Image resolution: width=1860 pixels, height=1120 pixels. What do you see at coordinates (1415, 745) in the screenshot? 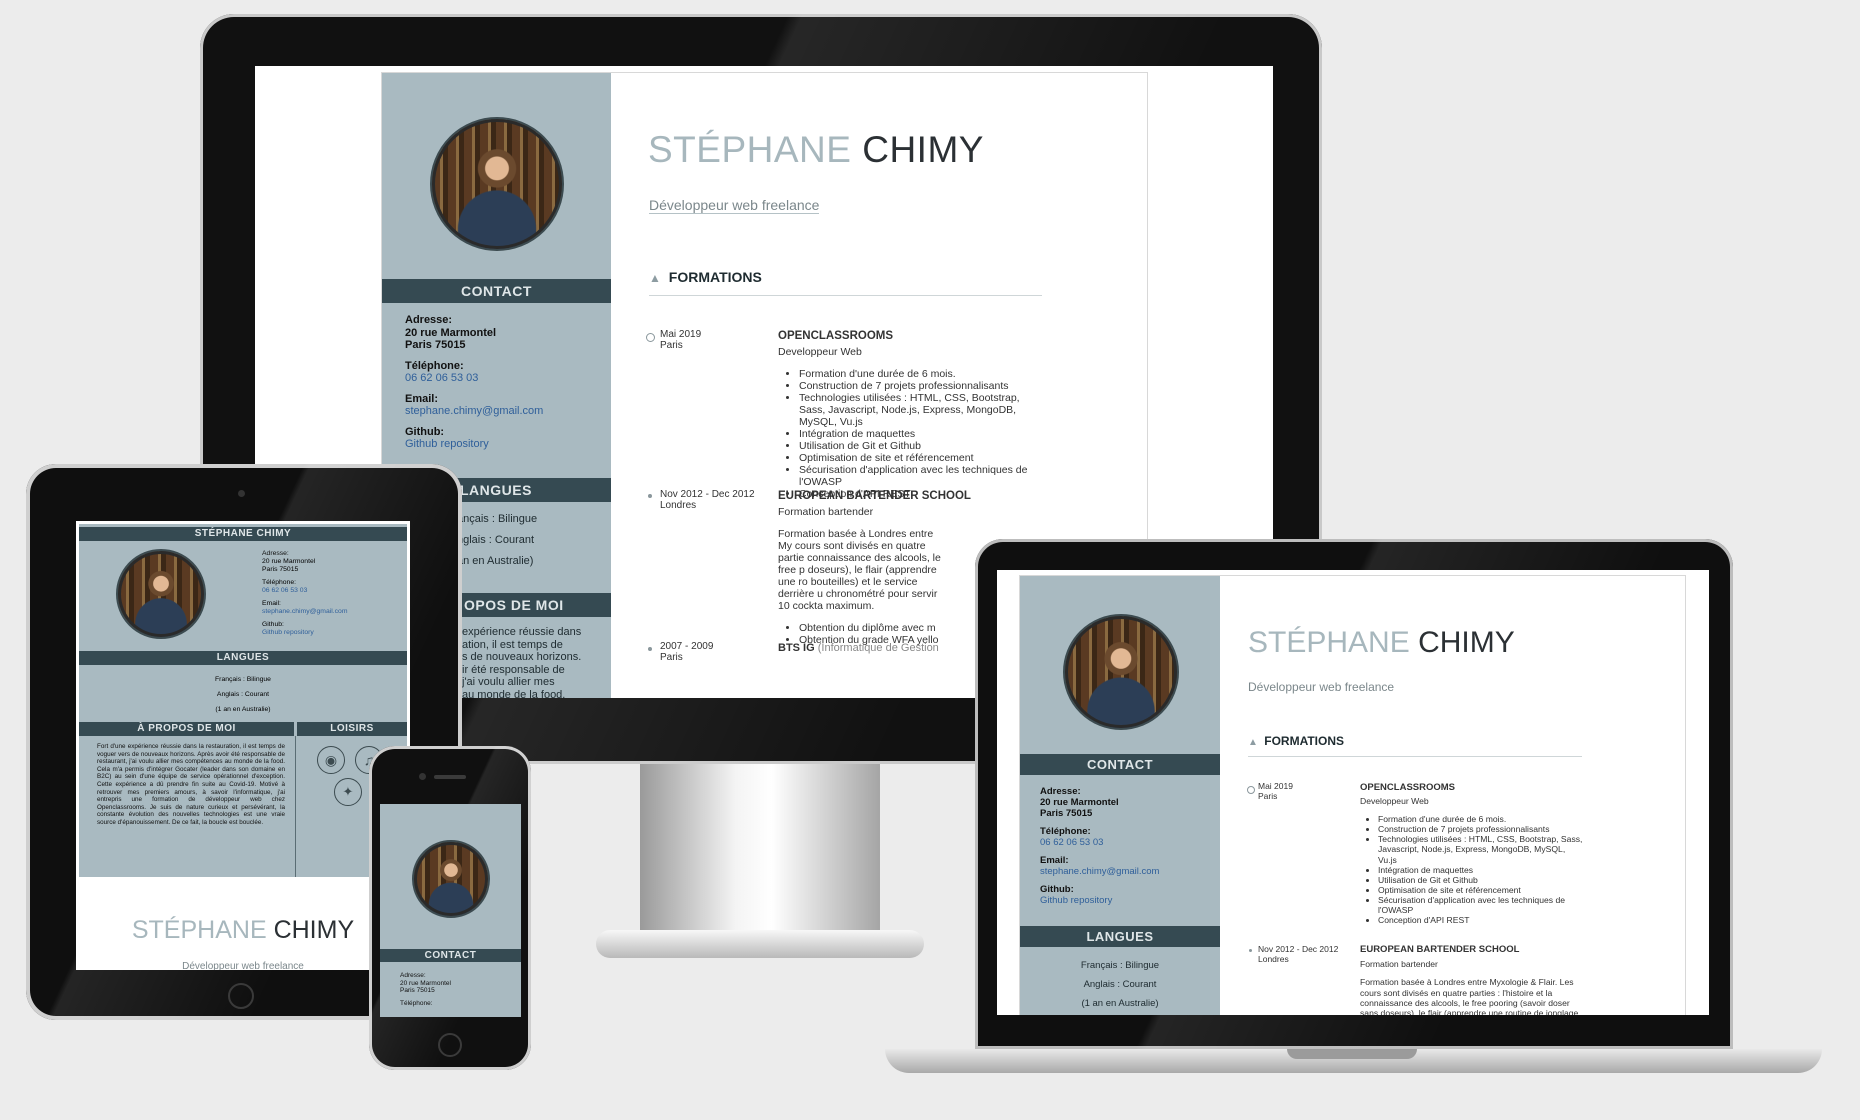
I see `laptop-formations-heading: ▲ FORMATIONS` at bounding box center [1415, 745].